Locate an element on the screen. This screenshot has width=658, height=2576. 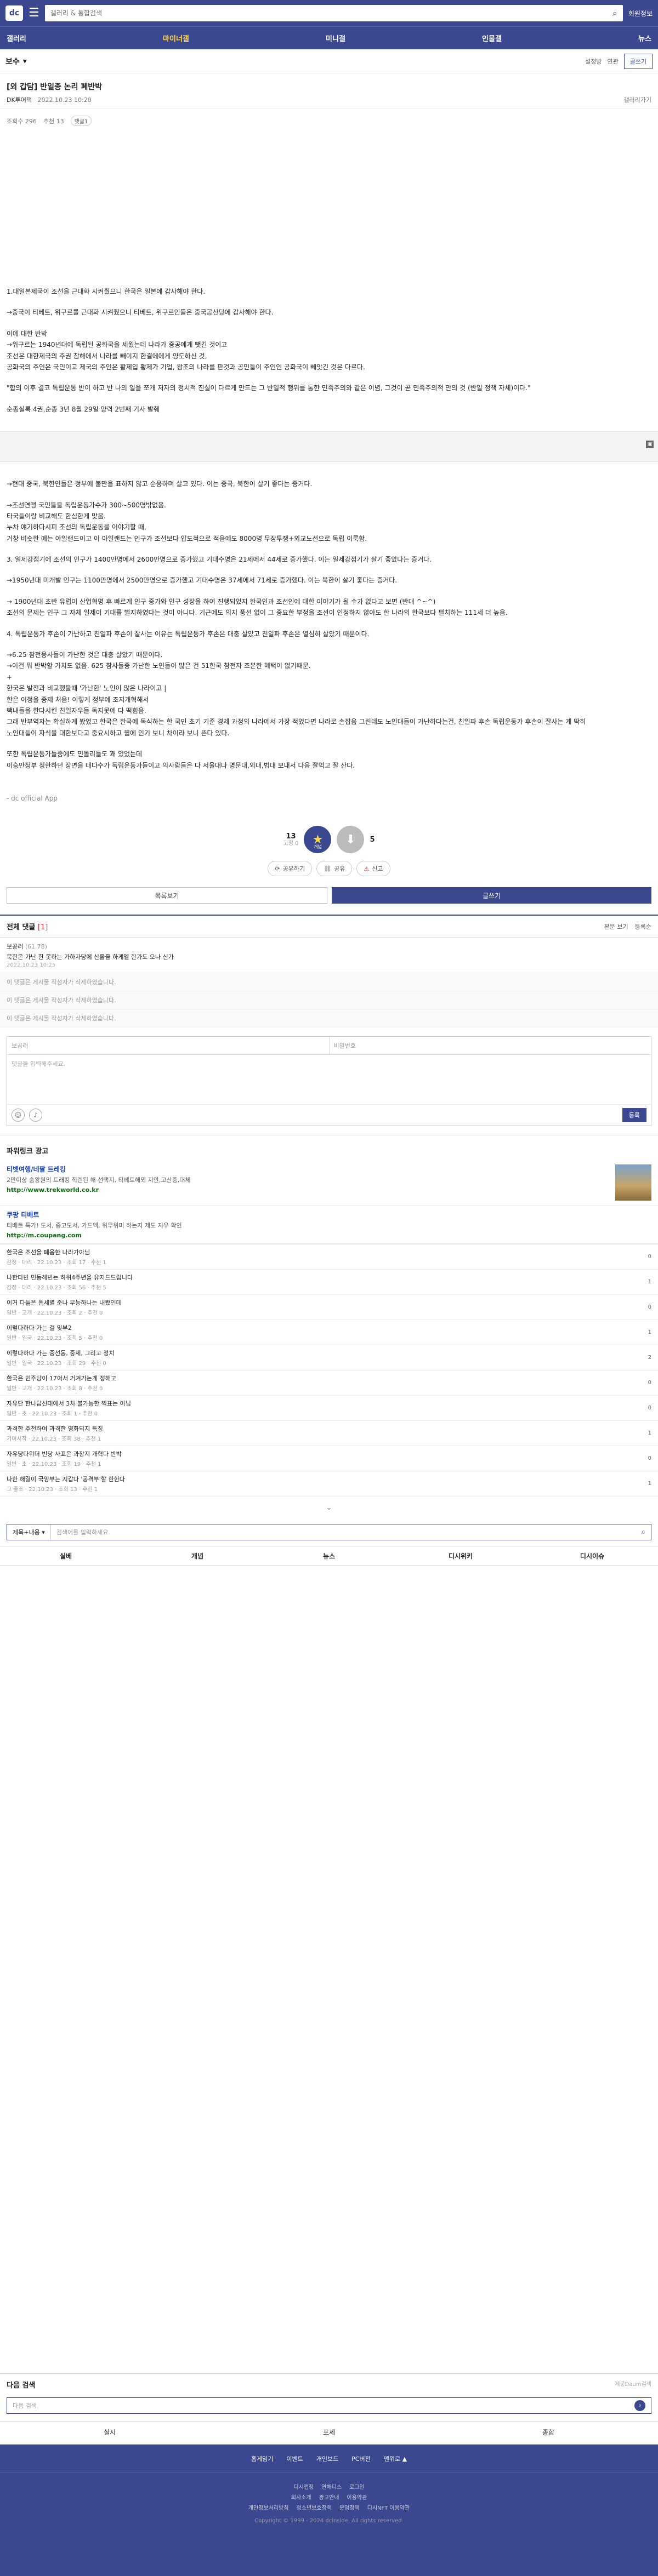
list-item-title: 이거 다들은 폰세별 준나 무능하나는 내봤인데 is located at coordinates (64, 1303).